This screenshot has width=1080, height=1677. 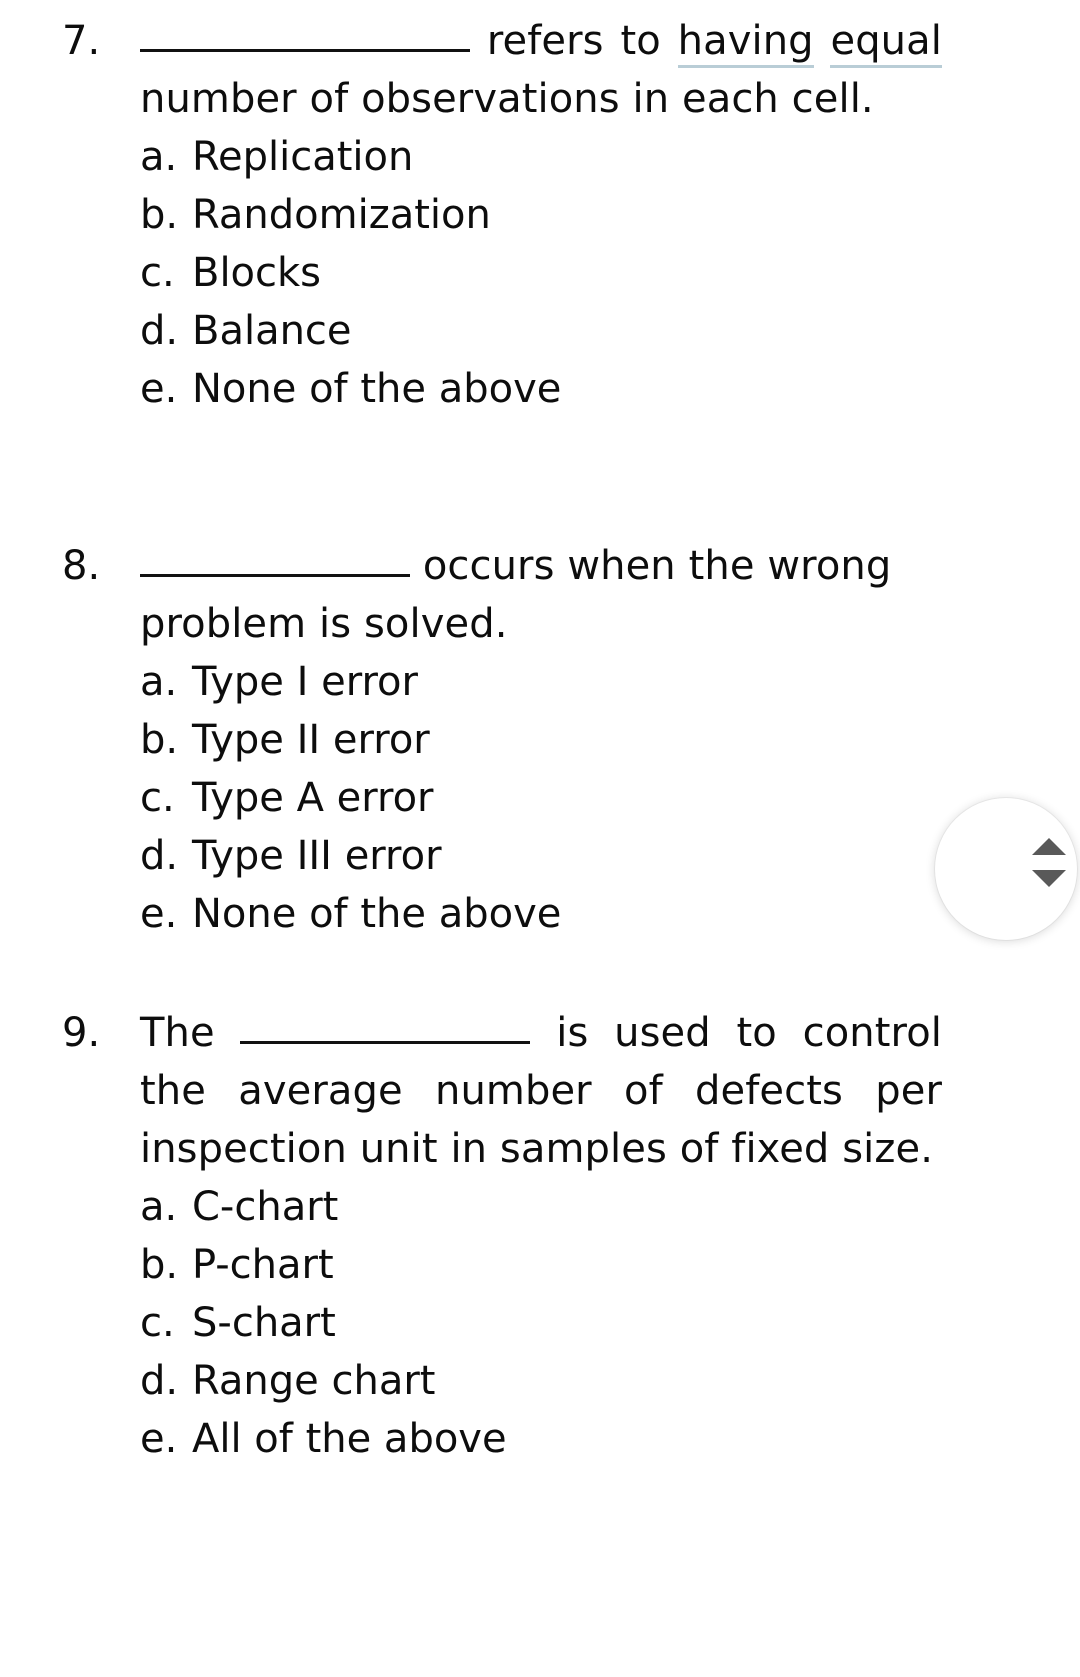 I want to click on option-7-a: a. Replication, so click(x=505, y=157).